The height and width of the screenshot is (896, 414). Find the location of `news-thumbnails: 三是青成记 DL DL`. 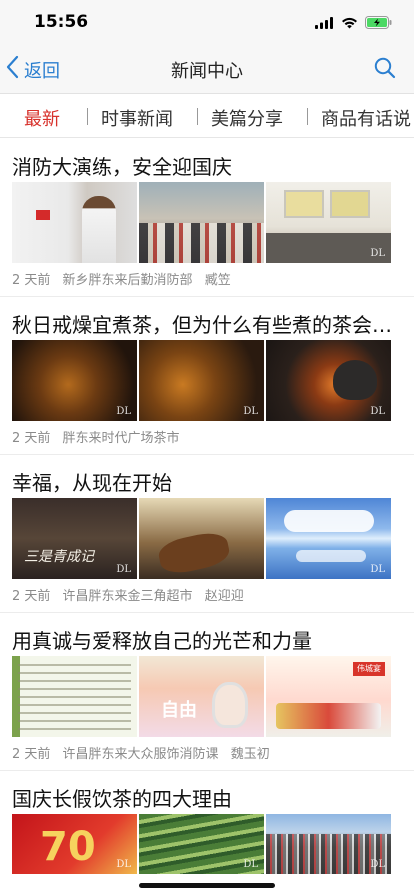

news-thumbnails: 三是青成记 DL DL is located at coordinates (202, 538).